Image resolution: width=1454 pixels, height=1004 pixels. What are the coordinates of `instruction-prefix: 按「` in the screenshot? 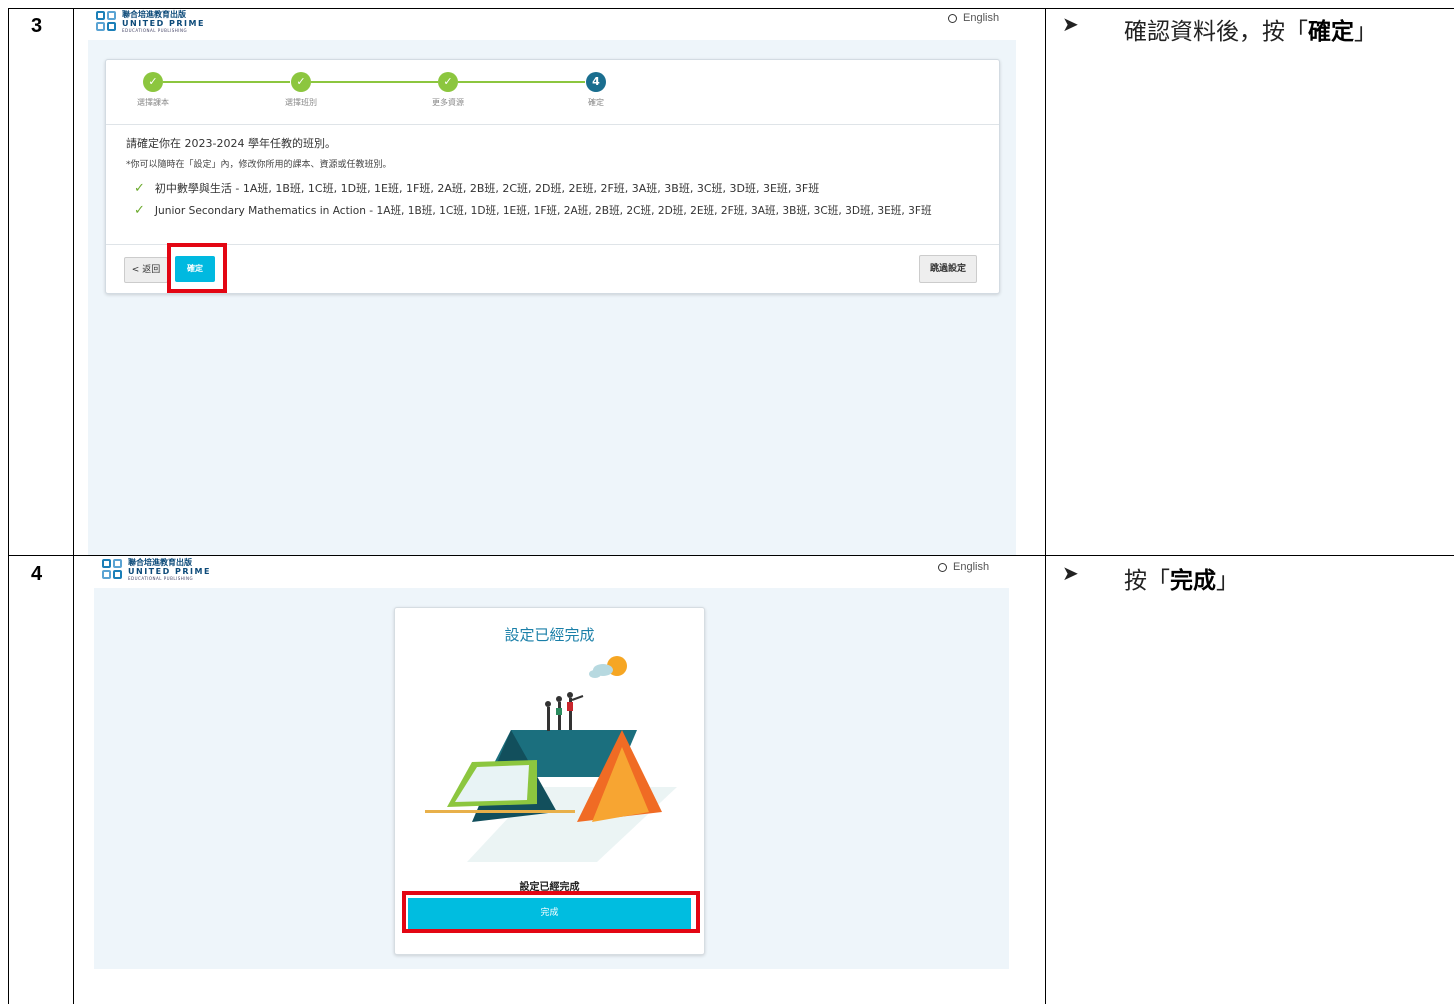 It's located at (1147, 581).